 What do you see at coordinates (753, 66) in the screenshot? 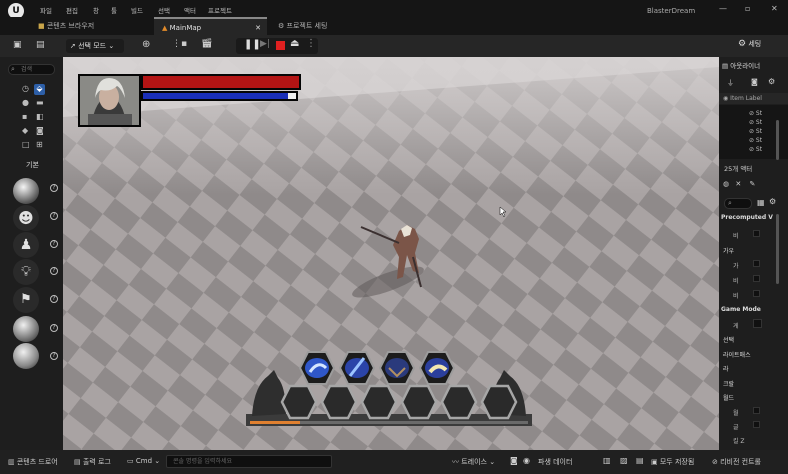
I see `outliner-tab: ▤ 아웃라이너` at bounding box center [753, 66].